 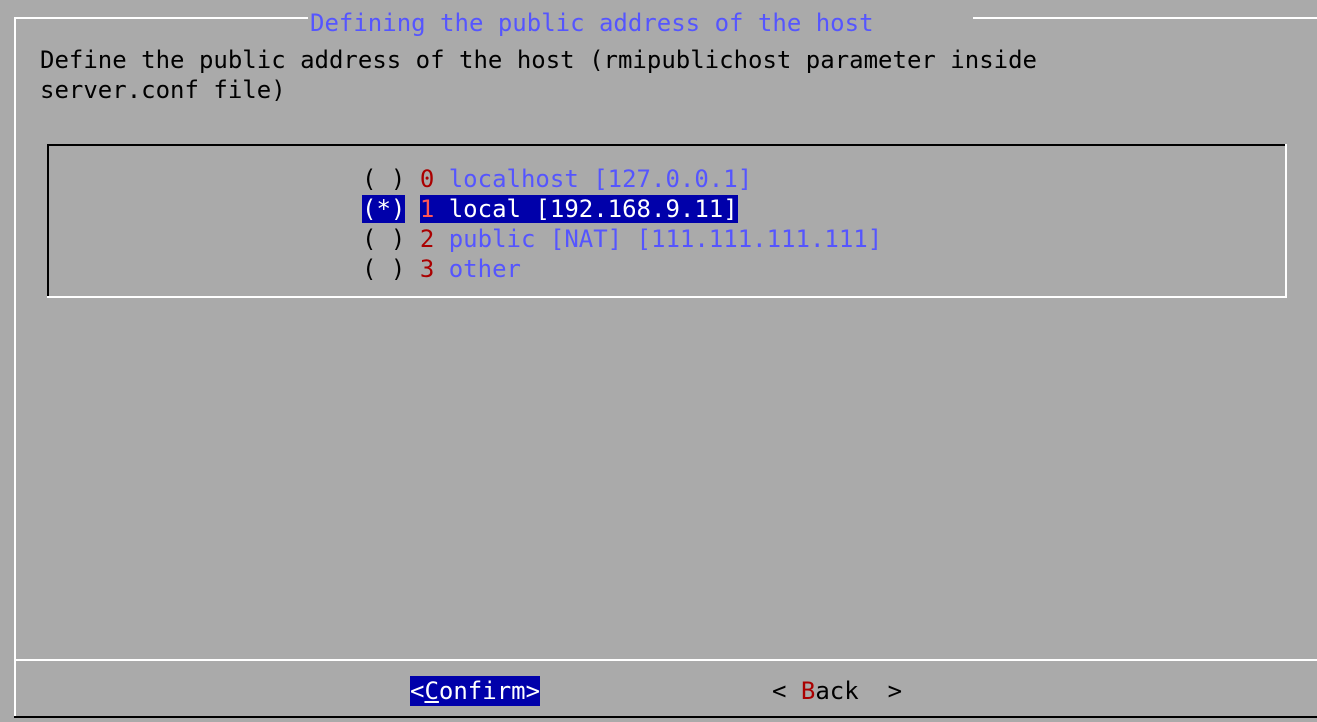 I want to click on confirm-bracket-close: >, so click(x=533, y=691).